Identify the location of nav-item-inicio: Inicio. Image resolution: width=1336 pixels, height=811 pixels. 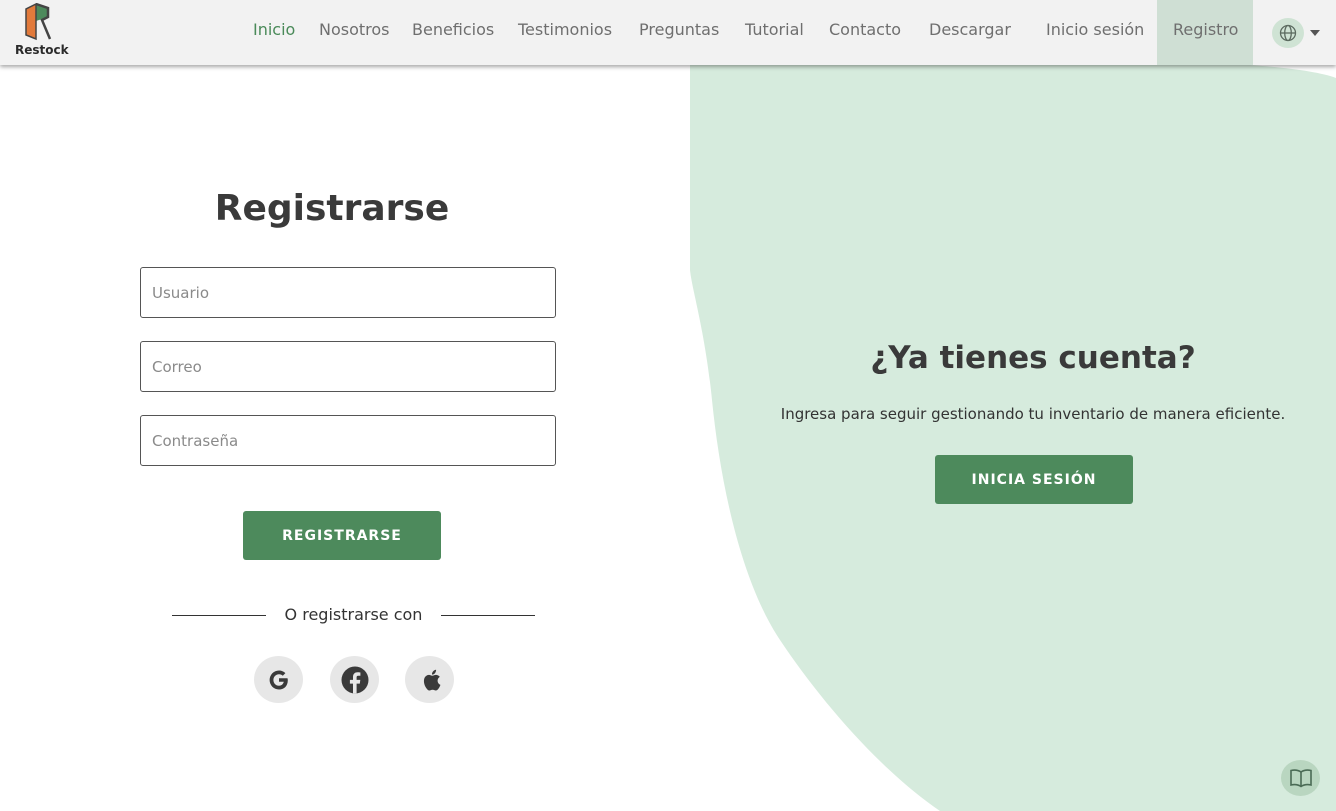
(274, 29).